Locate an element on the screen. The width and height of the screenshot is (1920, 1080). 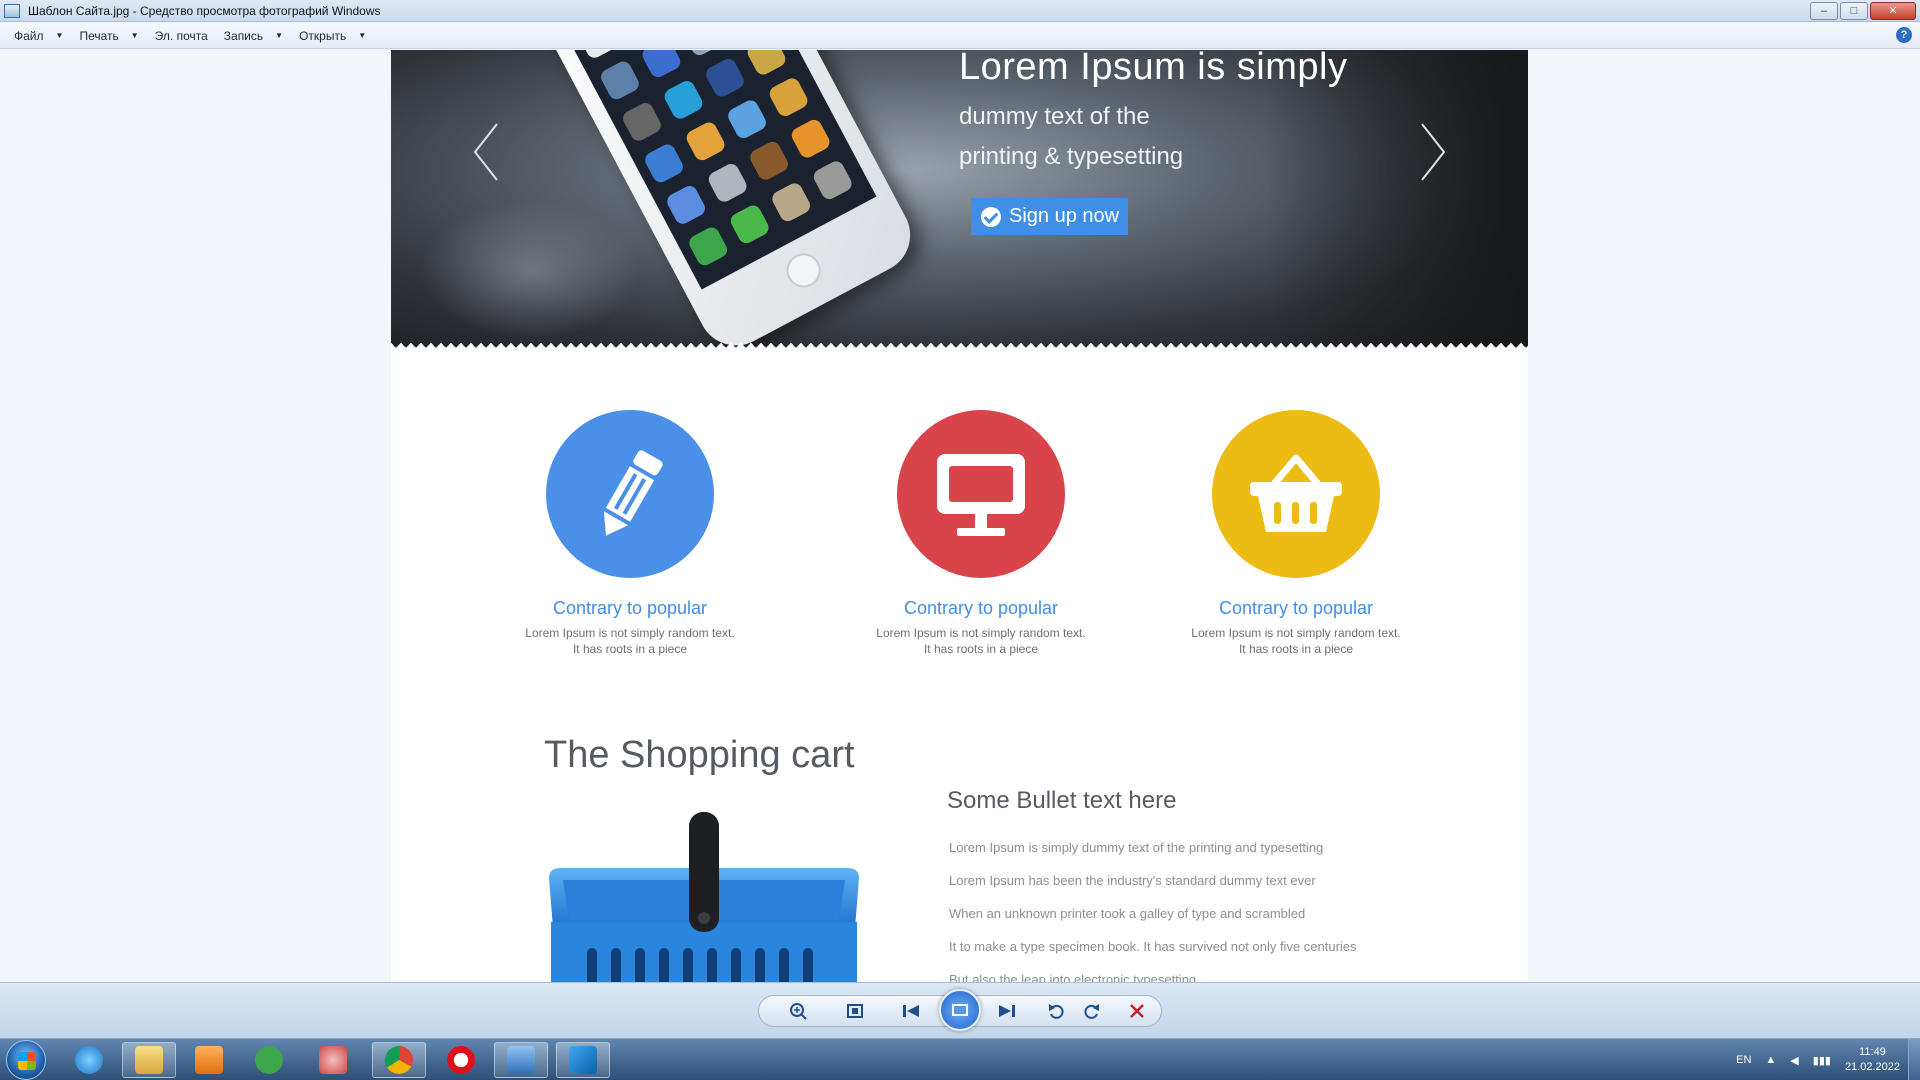
menu-email: Эл. почта is located at coordinates (181, 36).